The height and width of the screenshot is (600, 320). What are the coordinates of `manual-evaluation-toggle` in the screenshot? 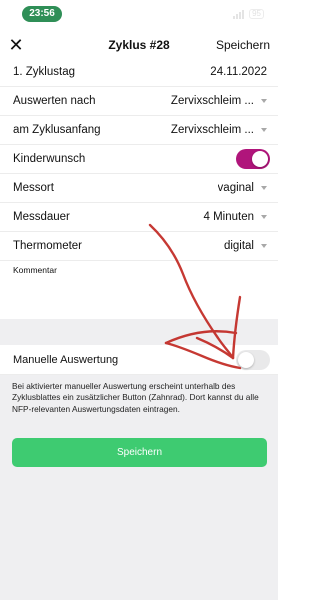 It's located at (253, 360).